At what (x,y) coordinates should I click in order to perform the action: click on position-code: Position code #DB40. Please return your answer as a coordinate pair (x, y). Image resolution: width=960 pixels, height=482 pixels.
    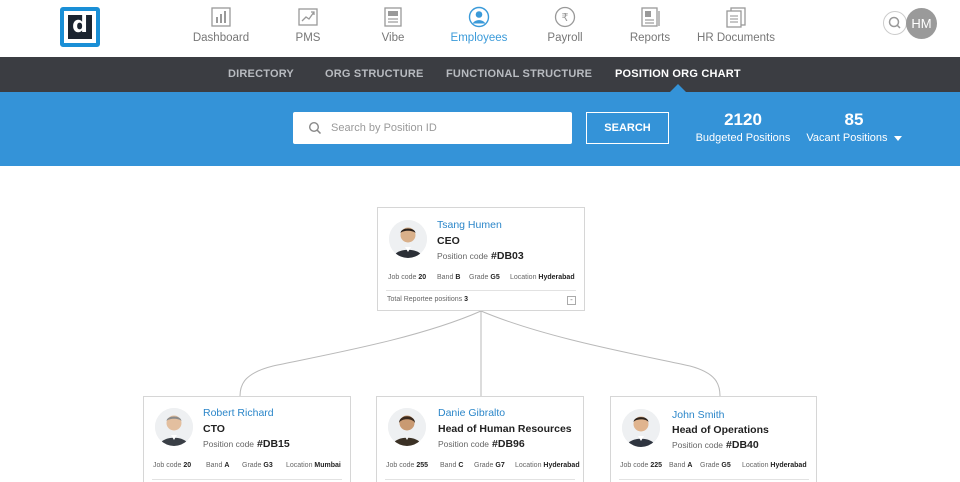
    Looking at the image, I should click on (715, 445).